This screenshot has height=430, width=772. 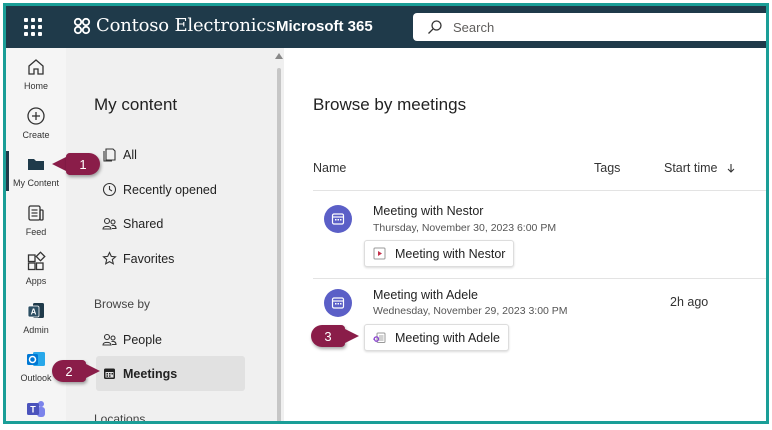 I want to click on rail-label: Home, so click(x=35, y=86).